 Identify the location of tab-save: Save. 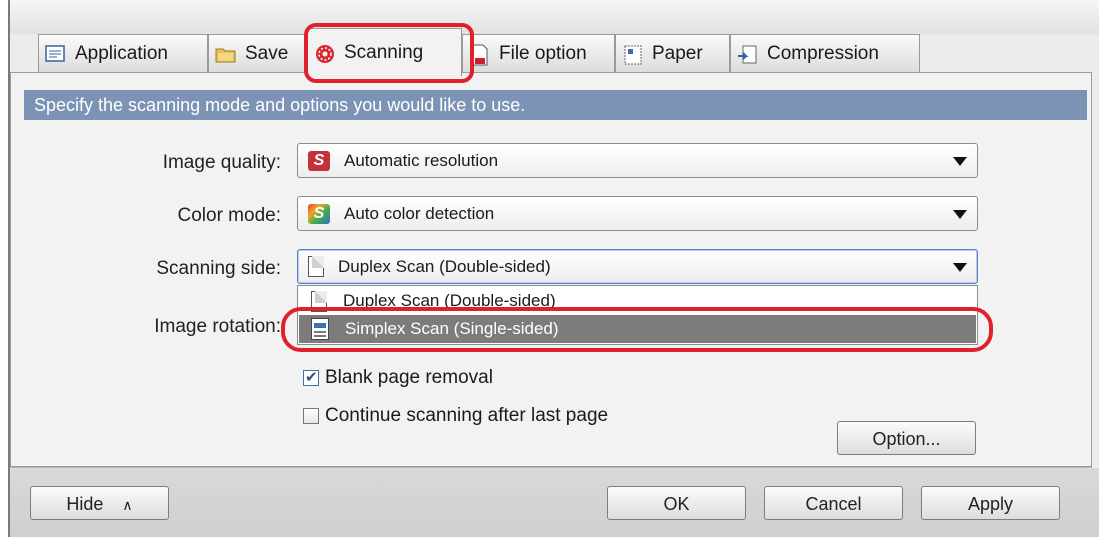
(257, 53).